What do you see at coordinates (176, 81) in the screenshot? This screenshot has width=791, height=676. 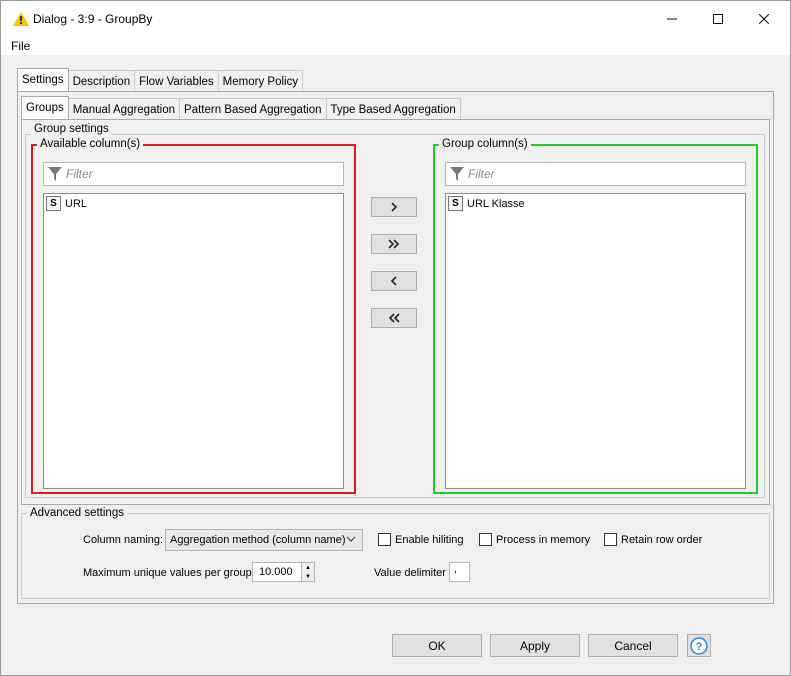 I see `tab-flow-variables: Flow Variables` at bounding box center [176, 81].